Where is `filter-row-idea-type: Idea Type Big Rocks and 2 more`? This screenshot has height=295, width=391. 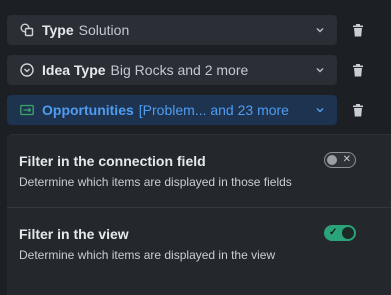 filter-row-idea-type: Idea Type Big Rocks and 2 more is located at coordinates (172, 70).